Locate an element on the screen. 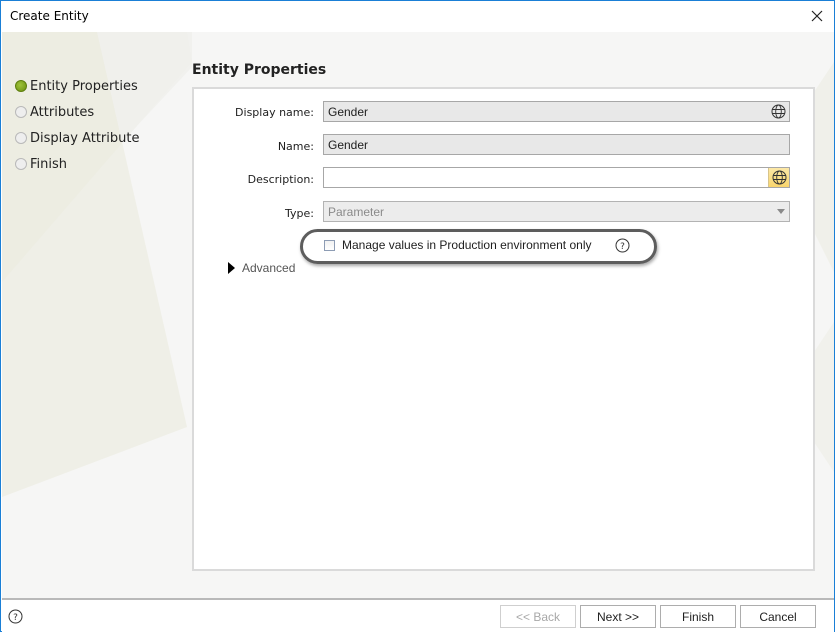 The width and height of the screenshot is (835, 632). advanced-expander: Advanced is located at coordinates (261, 268).